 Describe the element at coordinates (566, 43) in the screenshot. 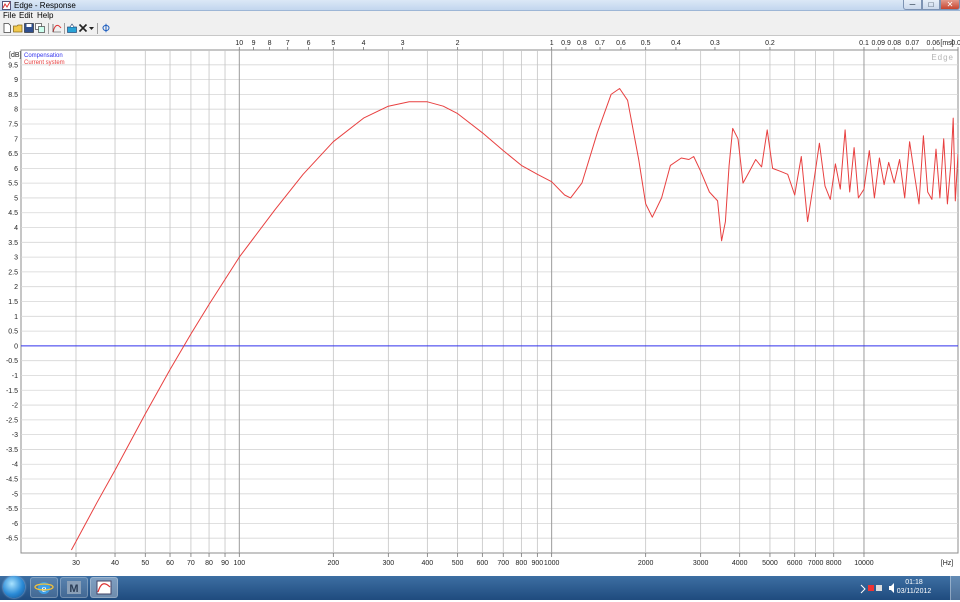

I see `top-tick-label: 0.9` at that location.